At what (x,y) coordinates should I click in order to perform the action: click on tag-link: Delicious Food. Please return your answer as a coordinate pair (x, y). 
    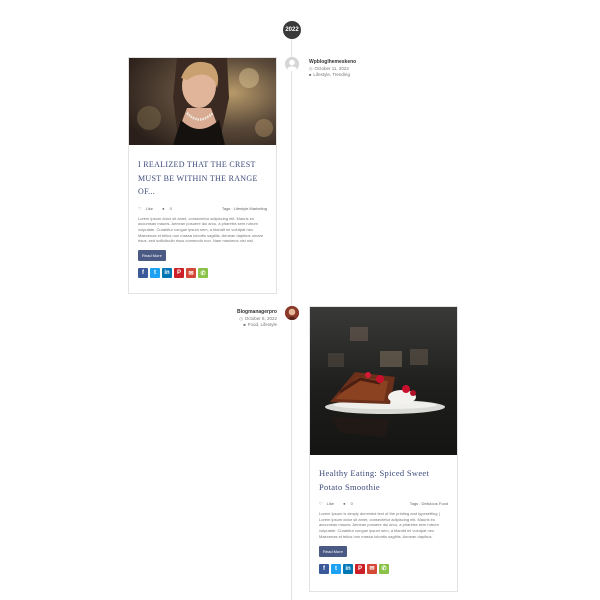
    Looking at the image, I should click on (435, 503).